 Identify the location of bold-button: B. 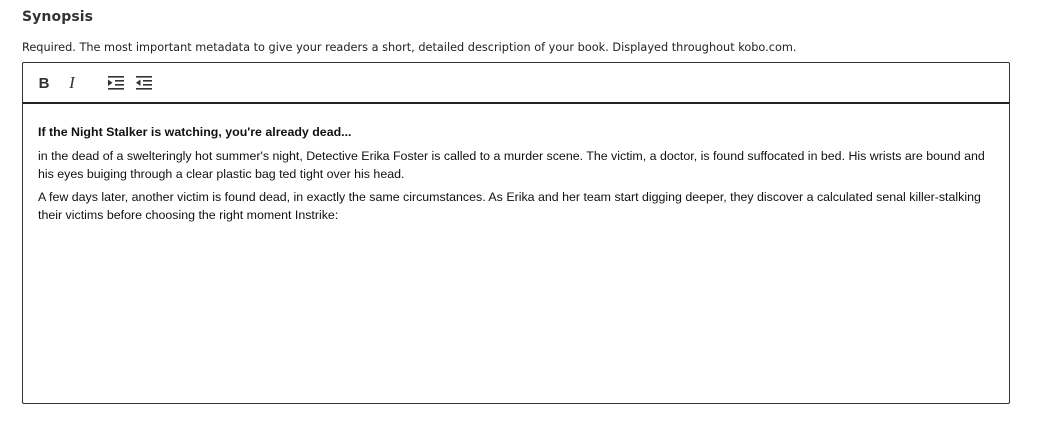
(44, 83).